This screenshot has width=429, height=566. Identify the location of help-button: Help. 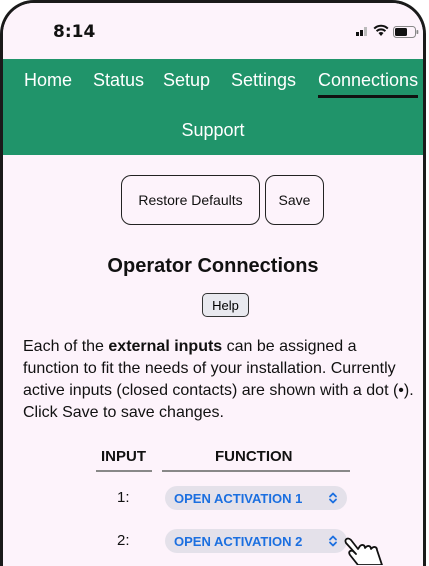
(225, 305).